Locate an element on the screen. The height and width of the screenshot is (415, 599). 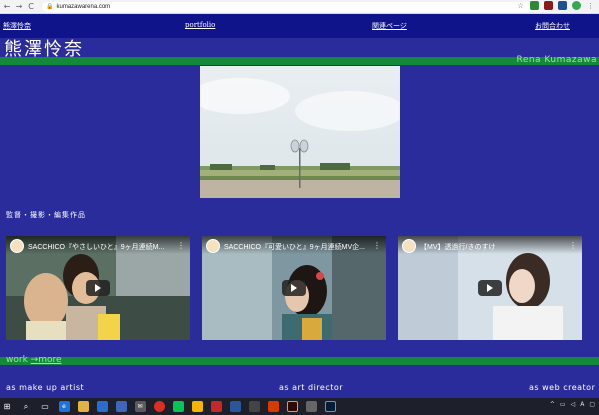
video-embed-2: SACCHICO『可愛いひと』9ヶ月連続MV企... ⋮ is located at coordinates (294, 288).